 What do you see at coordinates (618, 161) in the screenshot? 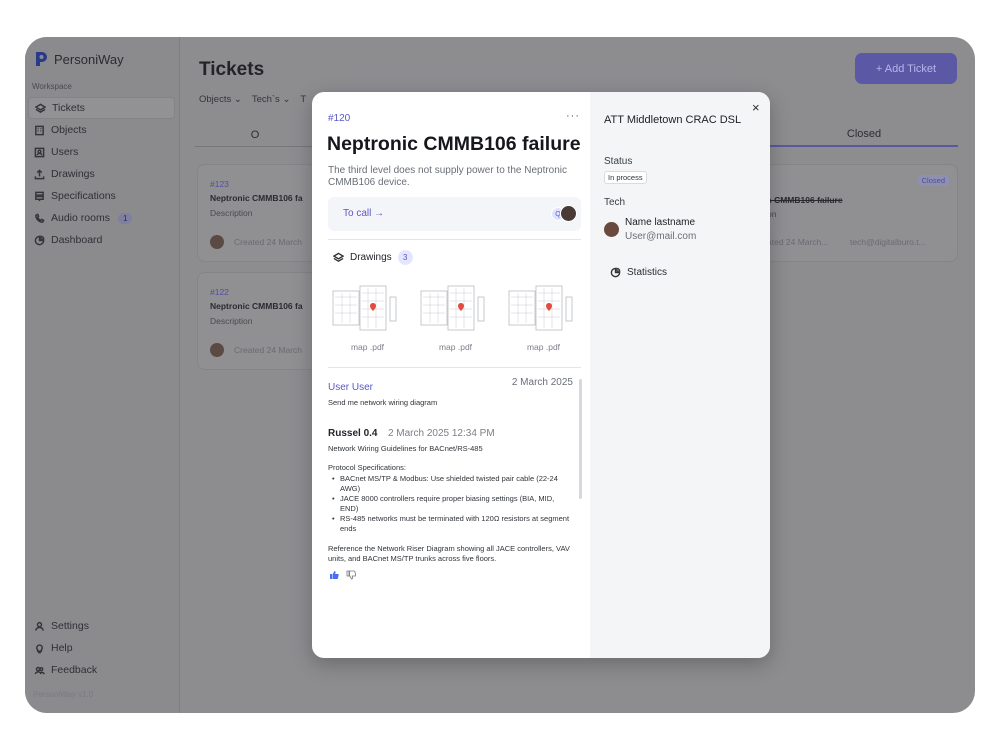
I see `status-label: Status` at bounding box center [618, 161].